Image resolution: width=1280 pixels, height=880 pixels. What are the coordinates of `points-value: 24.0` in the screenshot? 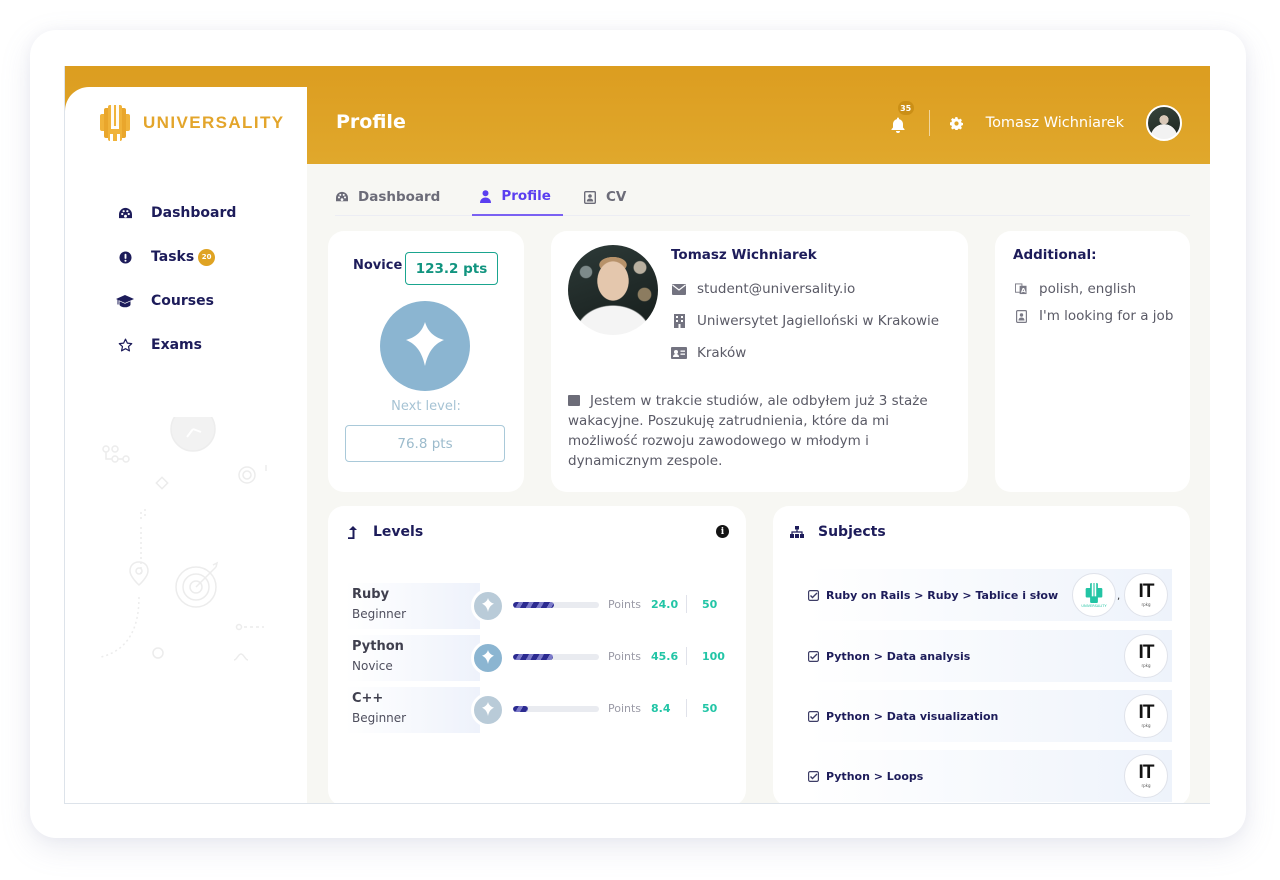 It's located at (665, 604).